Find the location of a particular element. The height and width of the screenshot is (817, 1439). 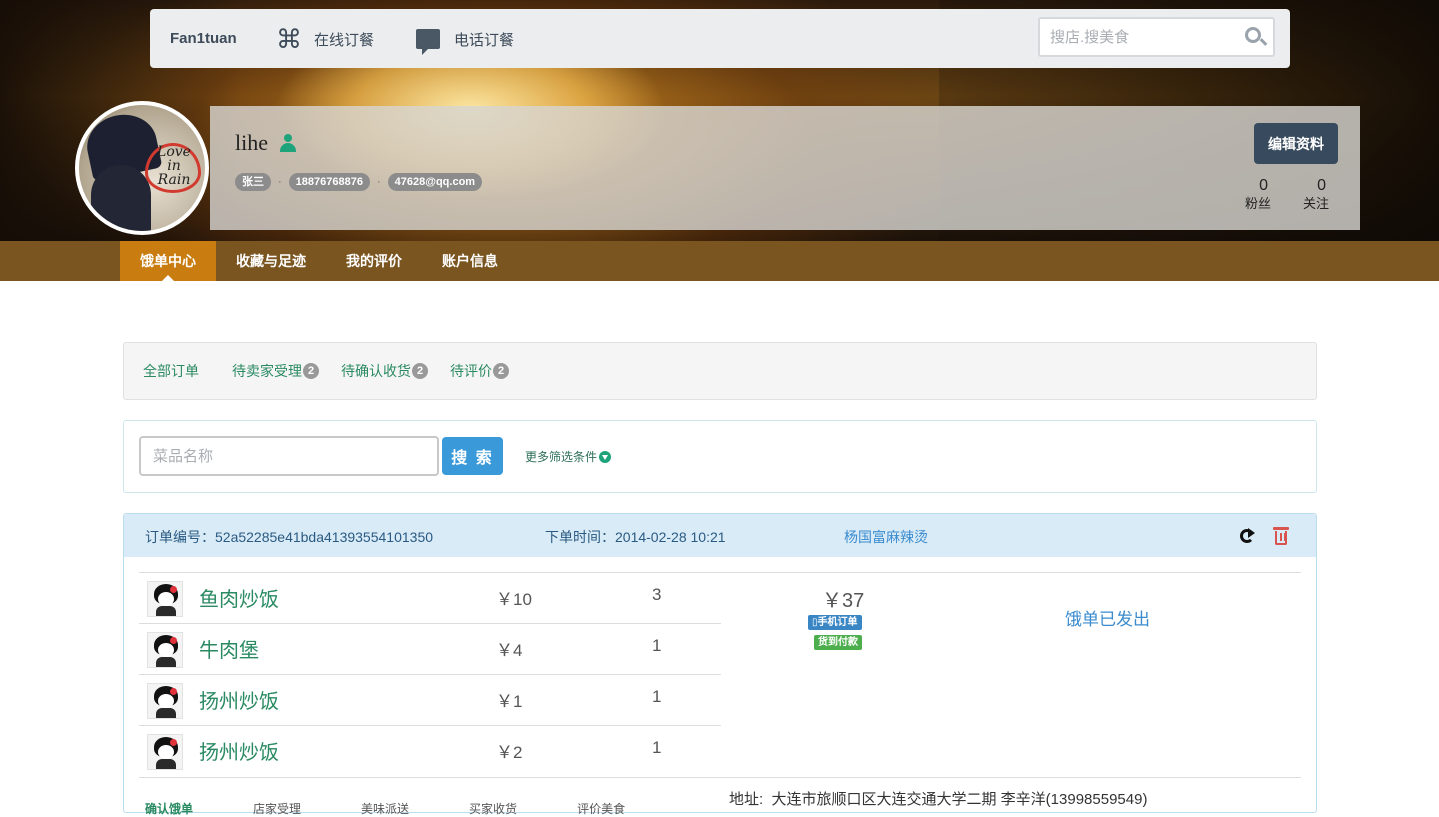

delivery-address: 地址: 大连市旅顺口区大连交通大学二期 李辛洋(13998559549) is located at coordinates (938, 798).